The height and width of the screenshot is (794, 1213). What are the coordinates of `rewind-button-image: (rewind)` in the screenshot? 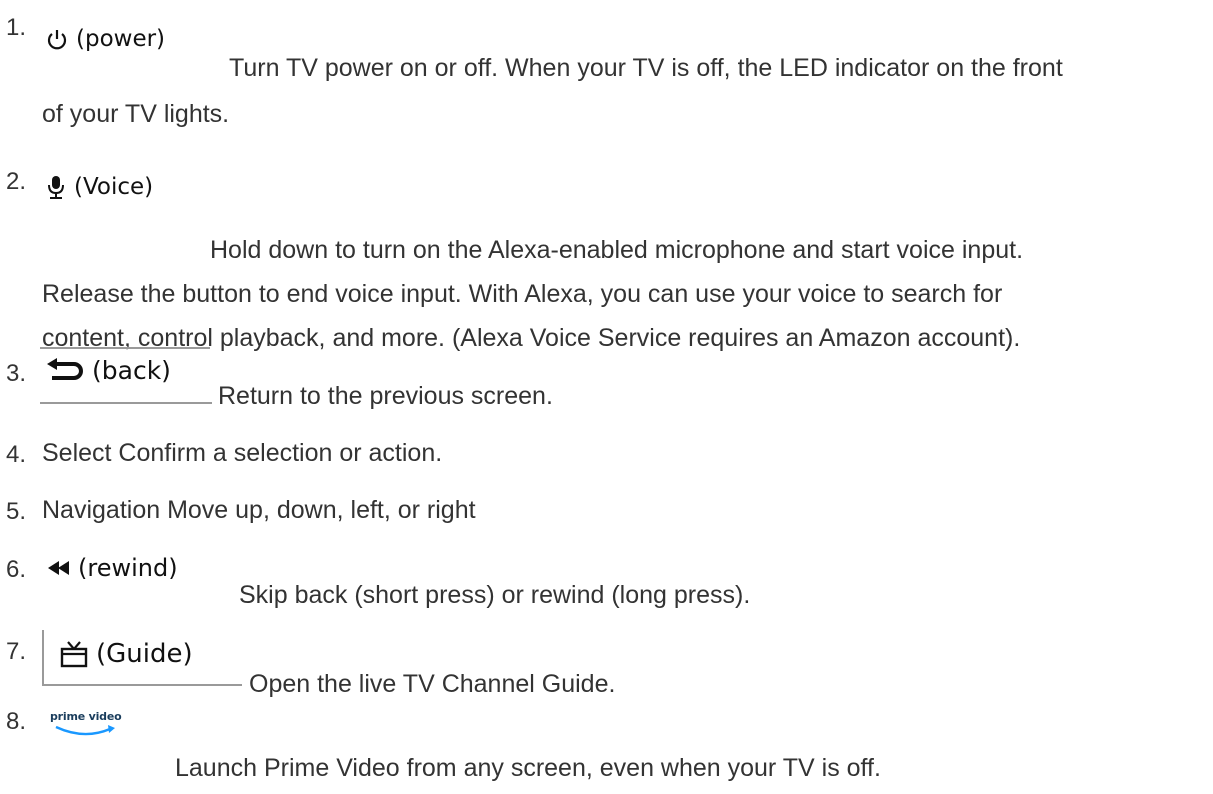 It's located at (113, 568).